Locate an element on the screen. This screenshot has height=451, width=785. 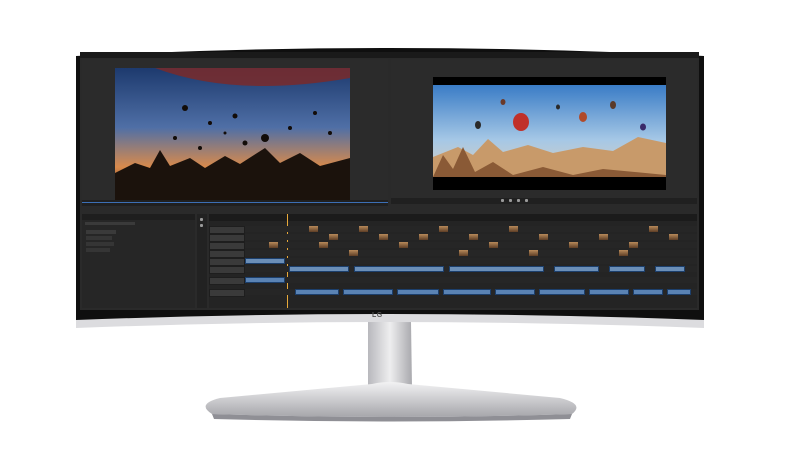
project-panel-search is located at coordinates (110, 223).